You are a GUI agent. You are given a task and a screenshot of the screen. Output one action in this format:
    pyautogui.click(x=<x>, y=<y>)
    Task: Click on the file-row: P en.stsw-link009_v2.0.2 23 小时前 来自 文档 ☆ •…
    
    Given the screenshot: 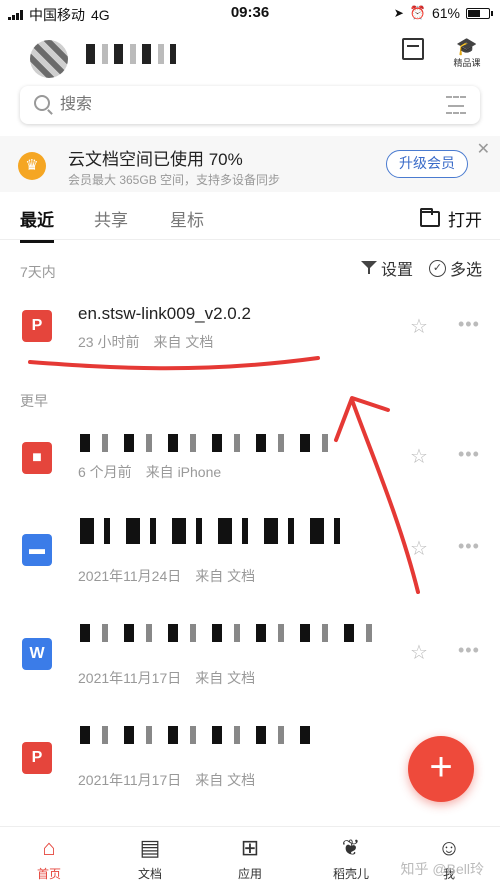 What is the action you would take?
    pyautogui.click(x=250, y=328)
    